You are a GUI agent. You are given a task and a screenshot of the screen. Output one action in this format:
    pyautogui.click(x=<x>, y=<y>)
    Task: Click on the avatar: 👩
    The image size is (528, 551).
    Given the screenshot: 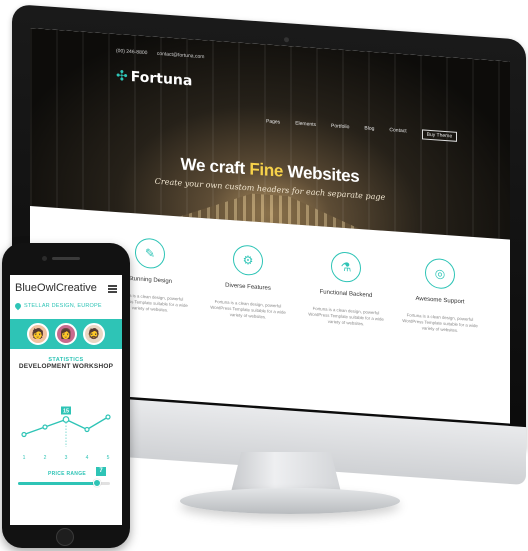 What is the action you would take?
    pyautogui.click(x=66, y=334)
    